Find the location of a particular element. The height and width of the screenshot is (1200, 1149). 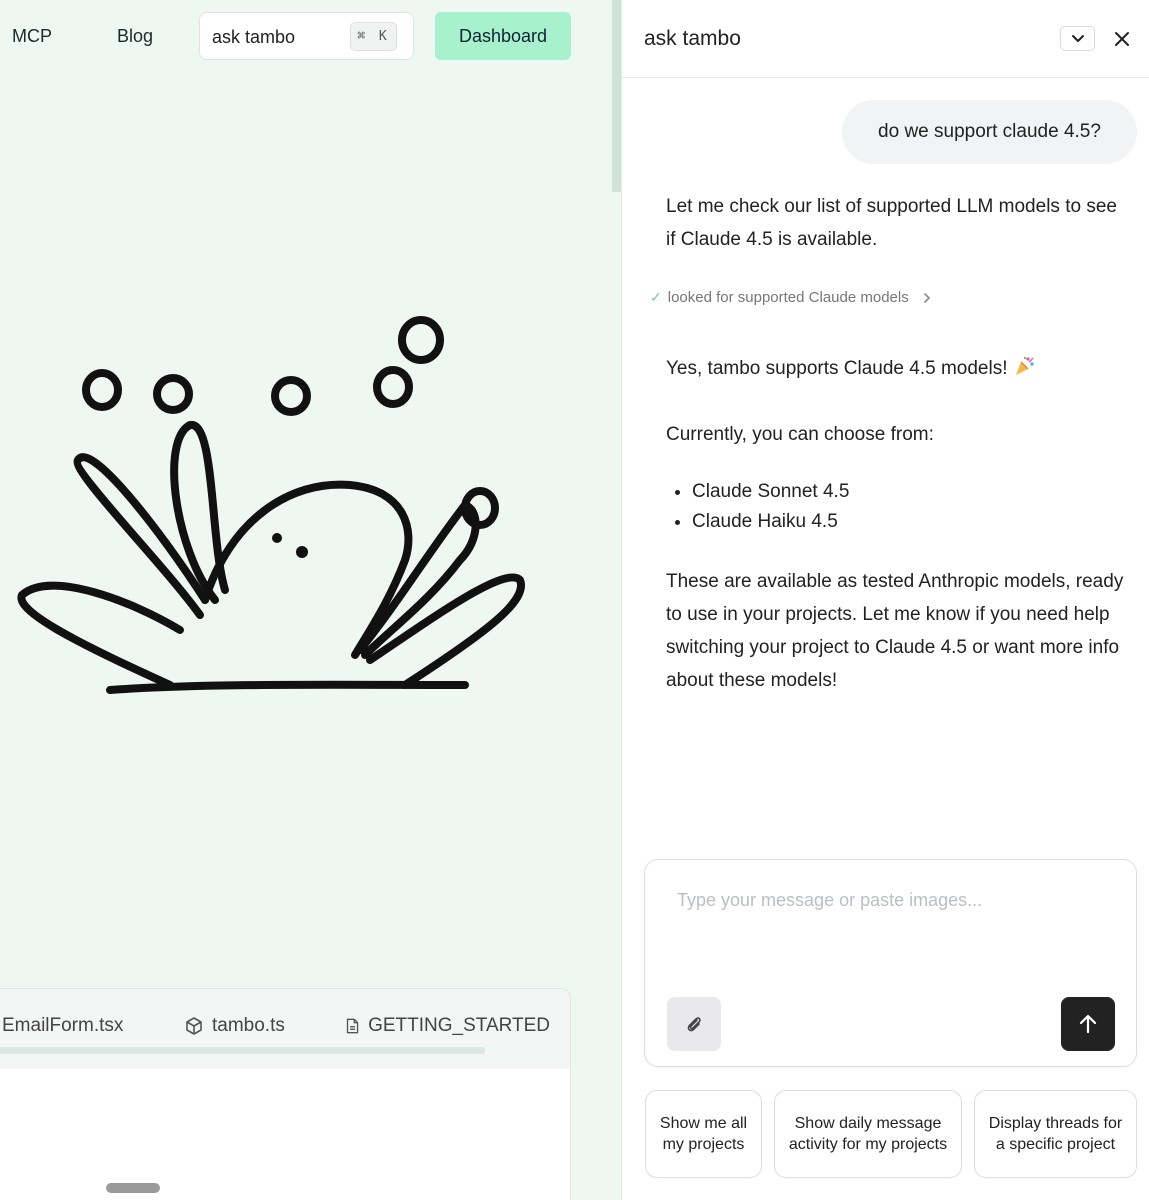

file-tabs-bar: EmailForm.tsx tambo.ts GETTING_STARTED is located at coordinates (285, 1029).